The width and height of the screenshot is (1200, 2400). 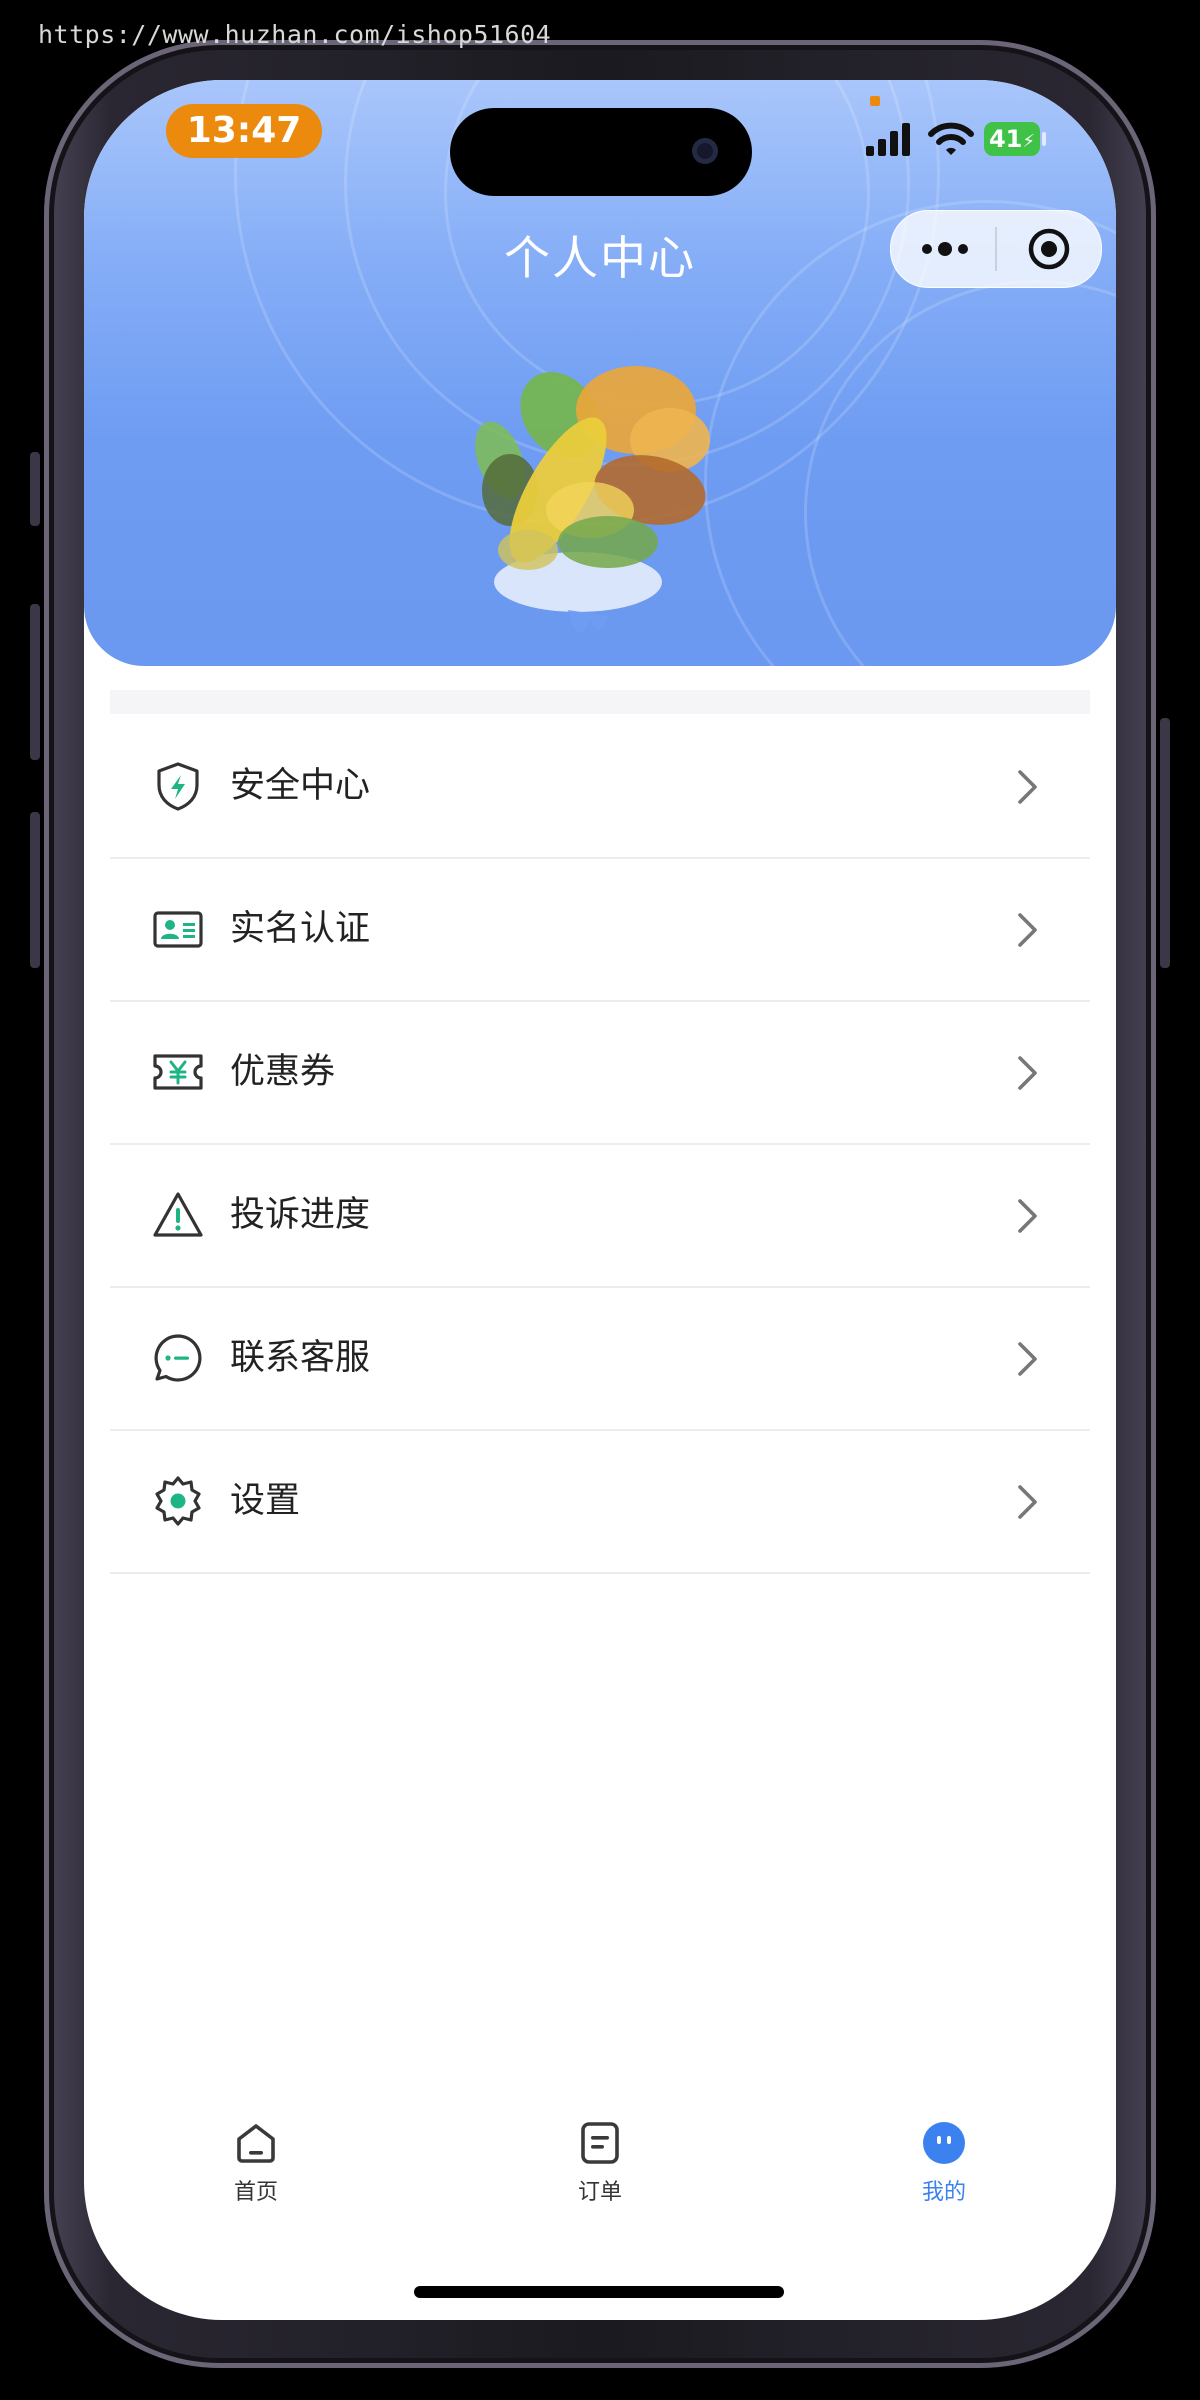 I want to click on menu-item-coupons: 优惠券, so click(x=600, y=1073).